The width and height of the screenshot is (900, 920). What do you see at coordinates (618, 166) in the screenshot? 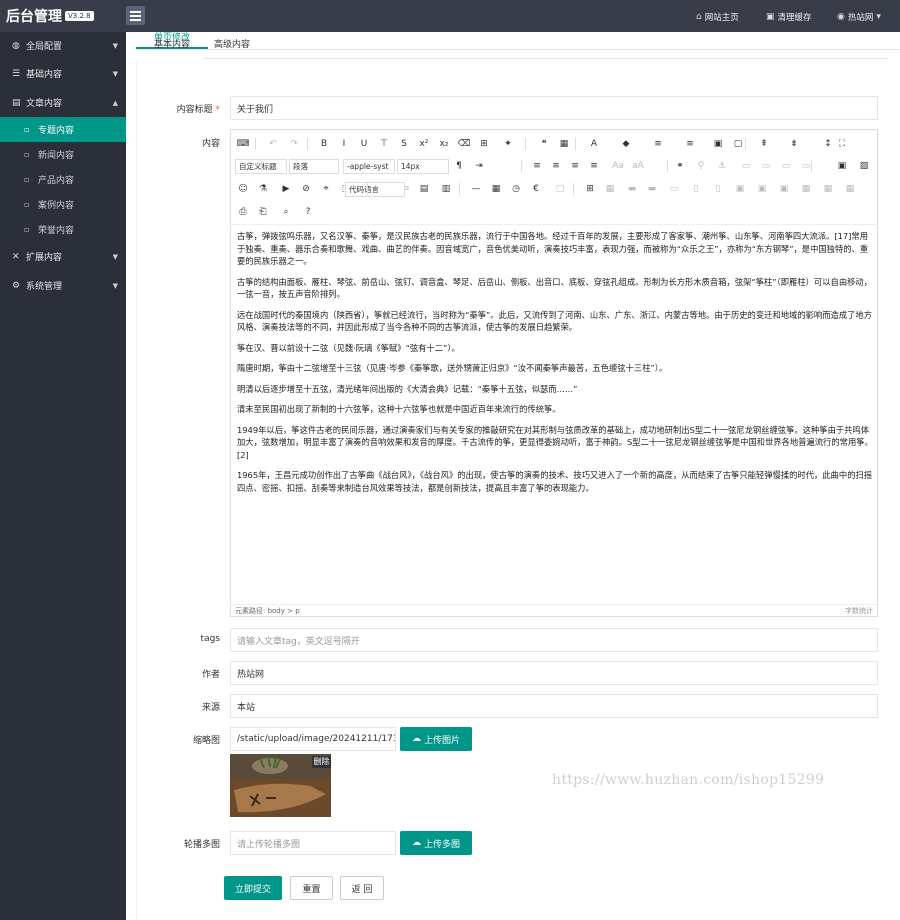
I see `touppercase-icon: Aa` at bounding box center [618, 166].